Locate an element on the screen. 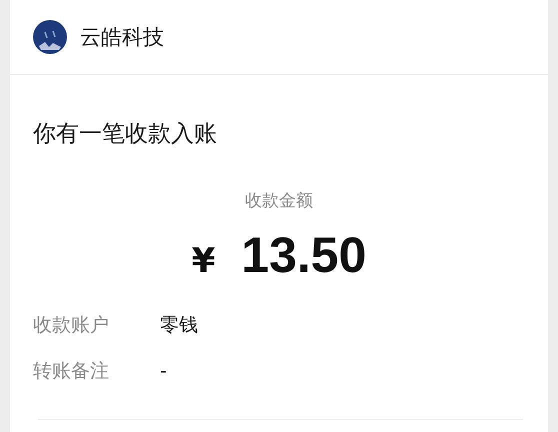 This screenshot has width=558, height=432. detail-label: 收款账户 is located at coordinates (71, 325).